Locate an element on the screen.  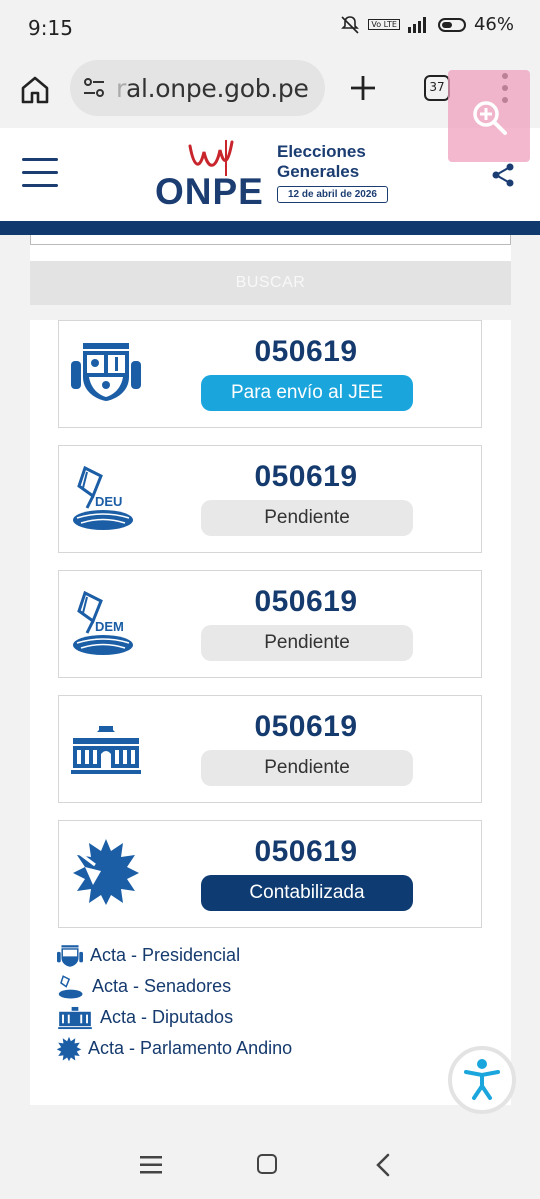
legend-item-parlamento-andino: Acta - Parlamento Andino is located at coordinates (174, 1048).